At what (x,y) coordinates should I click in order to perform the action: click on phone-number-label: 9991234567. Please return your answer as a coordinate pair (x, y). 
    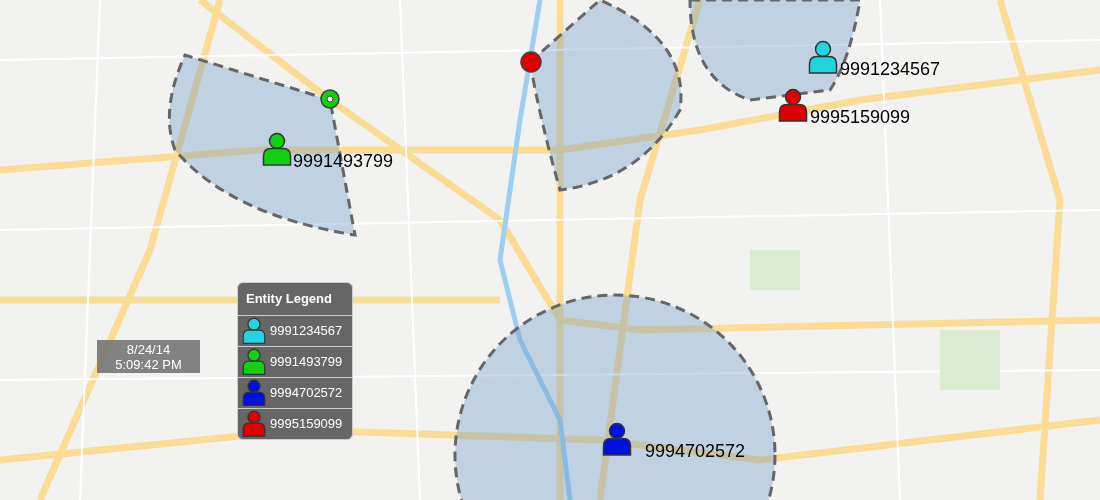
    Looking at the image, I should click on (890, 69).